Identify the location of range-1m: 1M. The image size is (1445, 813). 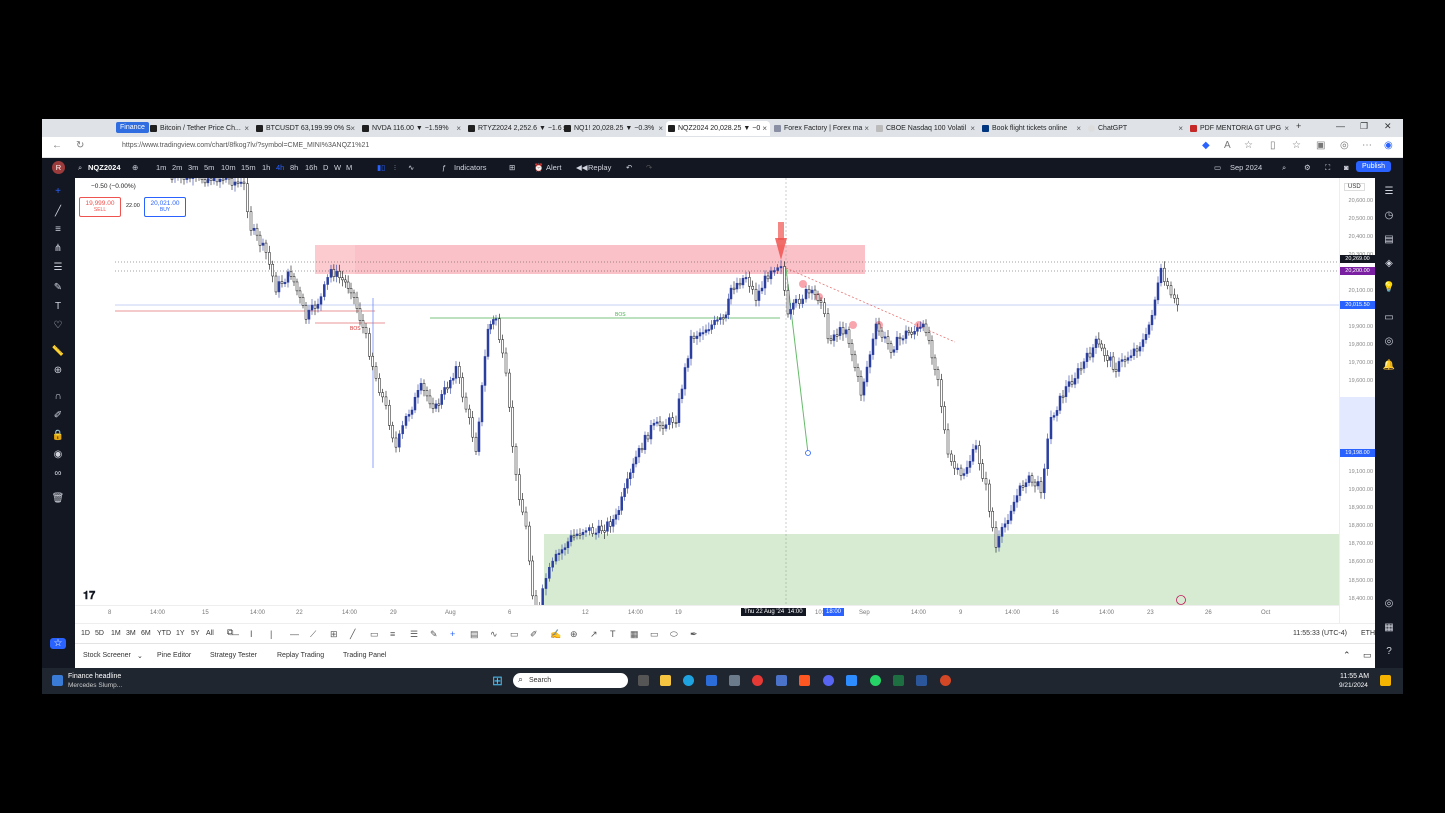
(116, 633).